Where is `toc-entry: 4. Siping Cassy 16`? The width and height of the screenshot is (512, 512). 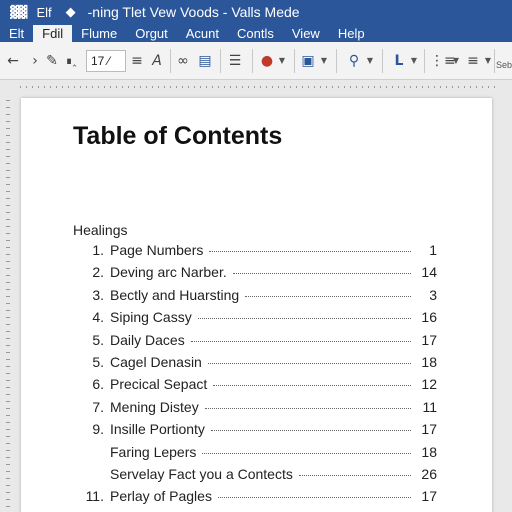
toc-entry: 4. Siping Cassy 16 is located at coordinates (259, 320).